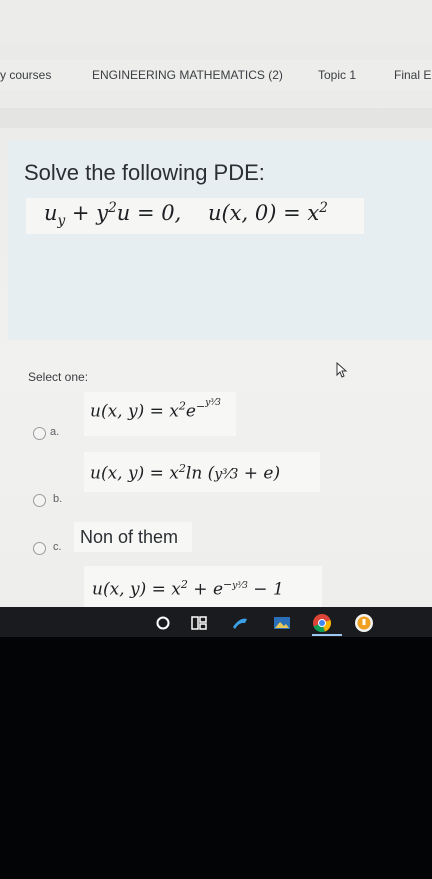  Describe the element at coordinates (144, 172) in the screenshot. I see `question-title: Solve the following PDE:` at that location.